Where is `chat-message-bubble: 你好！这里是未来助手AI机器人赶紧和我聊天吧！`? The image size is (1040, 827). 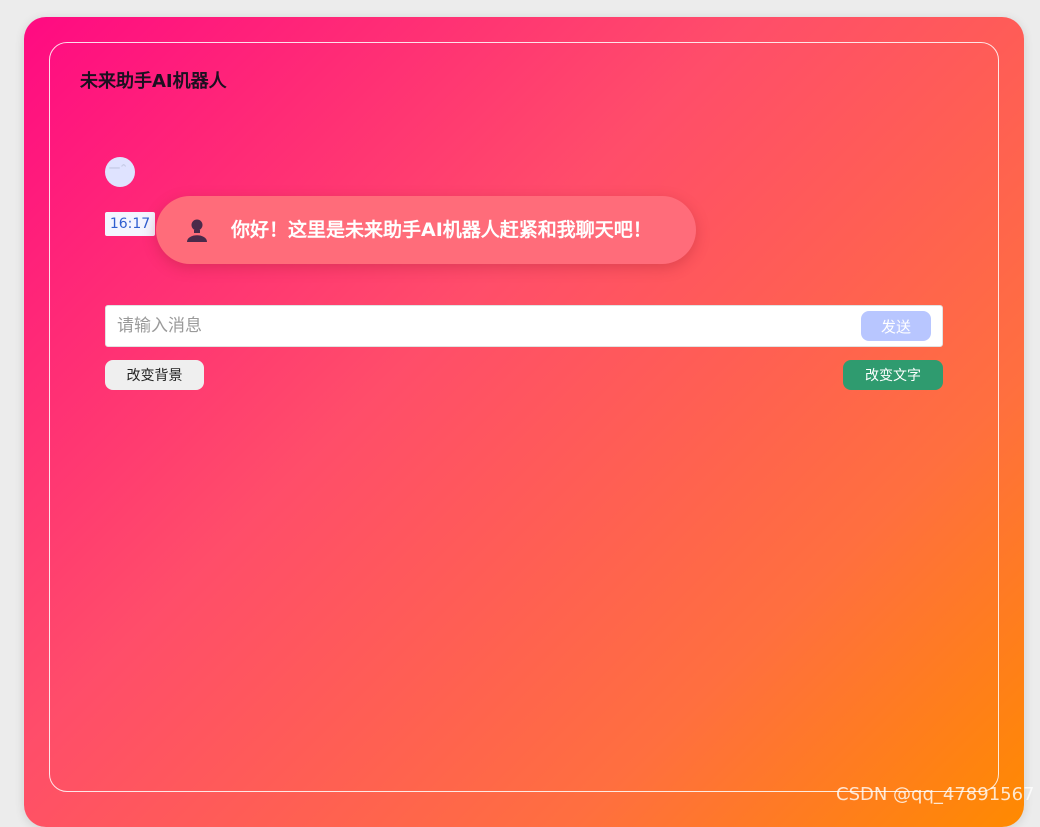
chat-message-bubble: 你好！这里是未来助手AI机器人赶紧和我聊天吧！ is located at coordinates (426, 230).